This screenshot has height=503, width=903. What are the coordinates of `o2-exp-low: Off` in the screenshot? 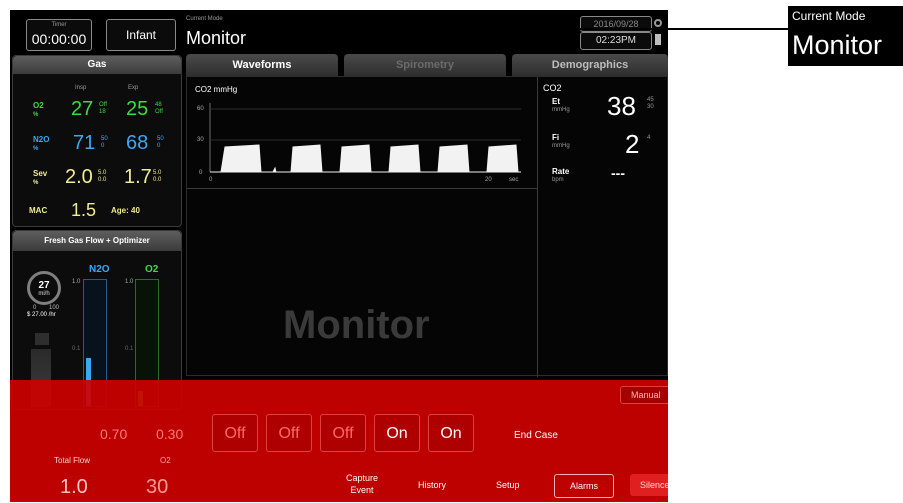 It's located at (159, 112).